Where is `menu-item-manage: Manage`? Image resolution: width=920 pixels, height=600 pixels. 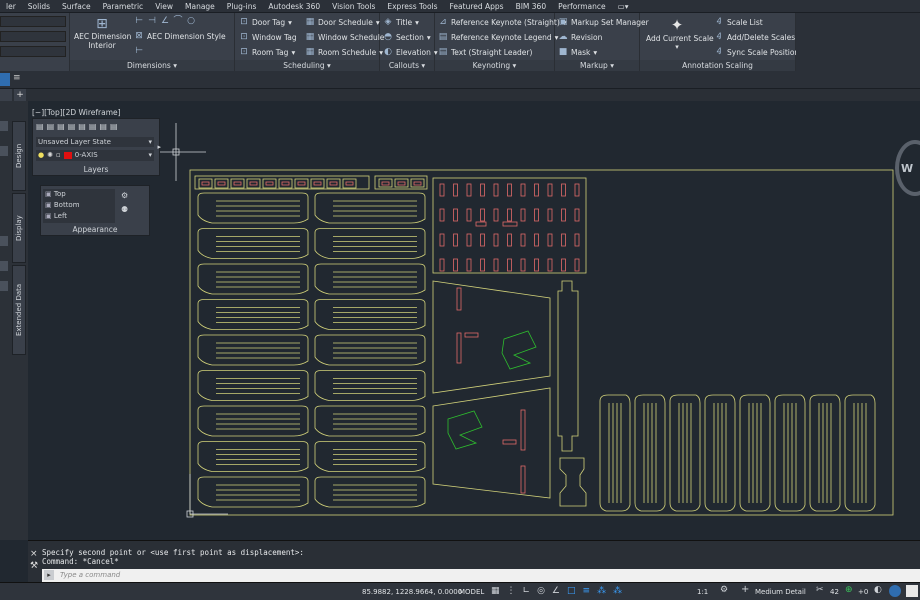 menu-item-manage: Manage is located at coordinates (200, 6).